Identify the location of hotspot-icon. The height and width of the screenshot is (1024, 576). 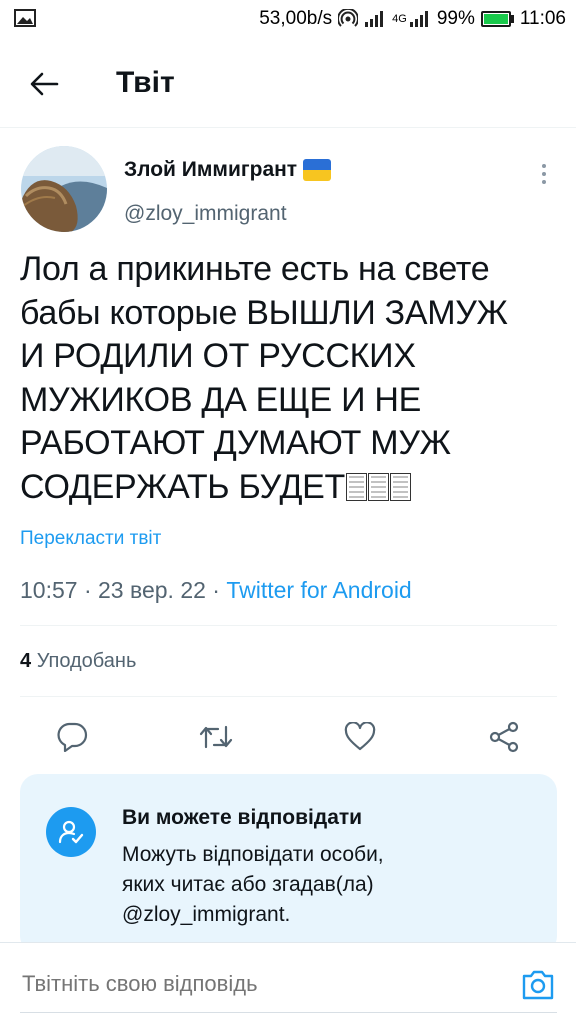
(348, 18).